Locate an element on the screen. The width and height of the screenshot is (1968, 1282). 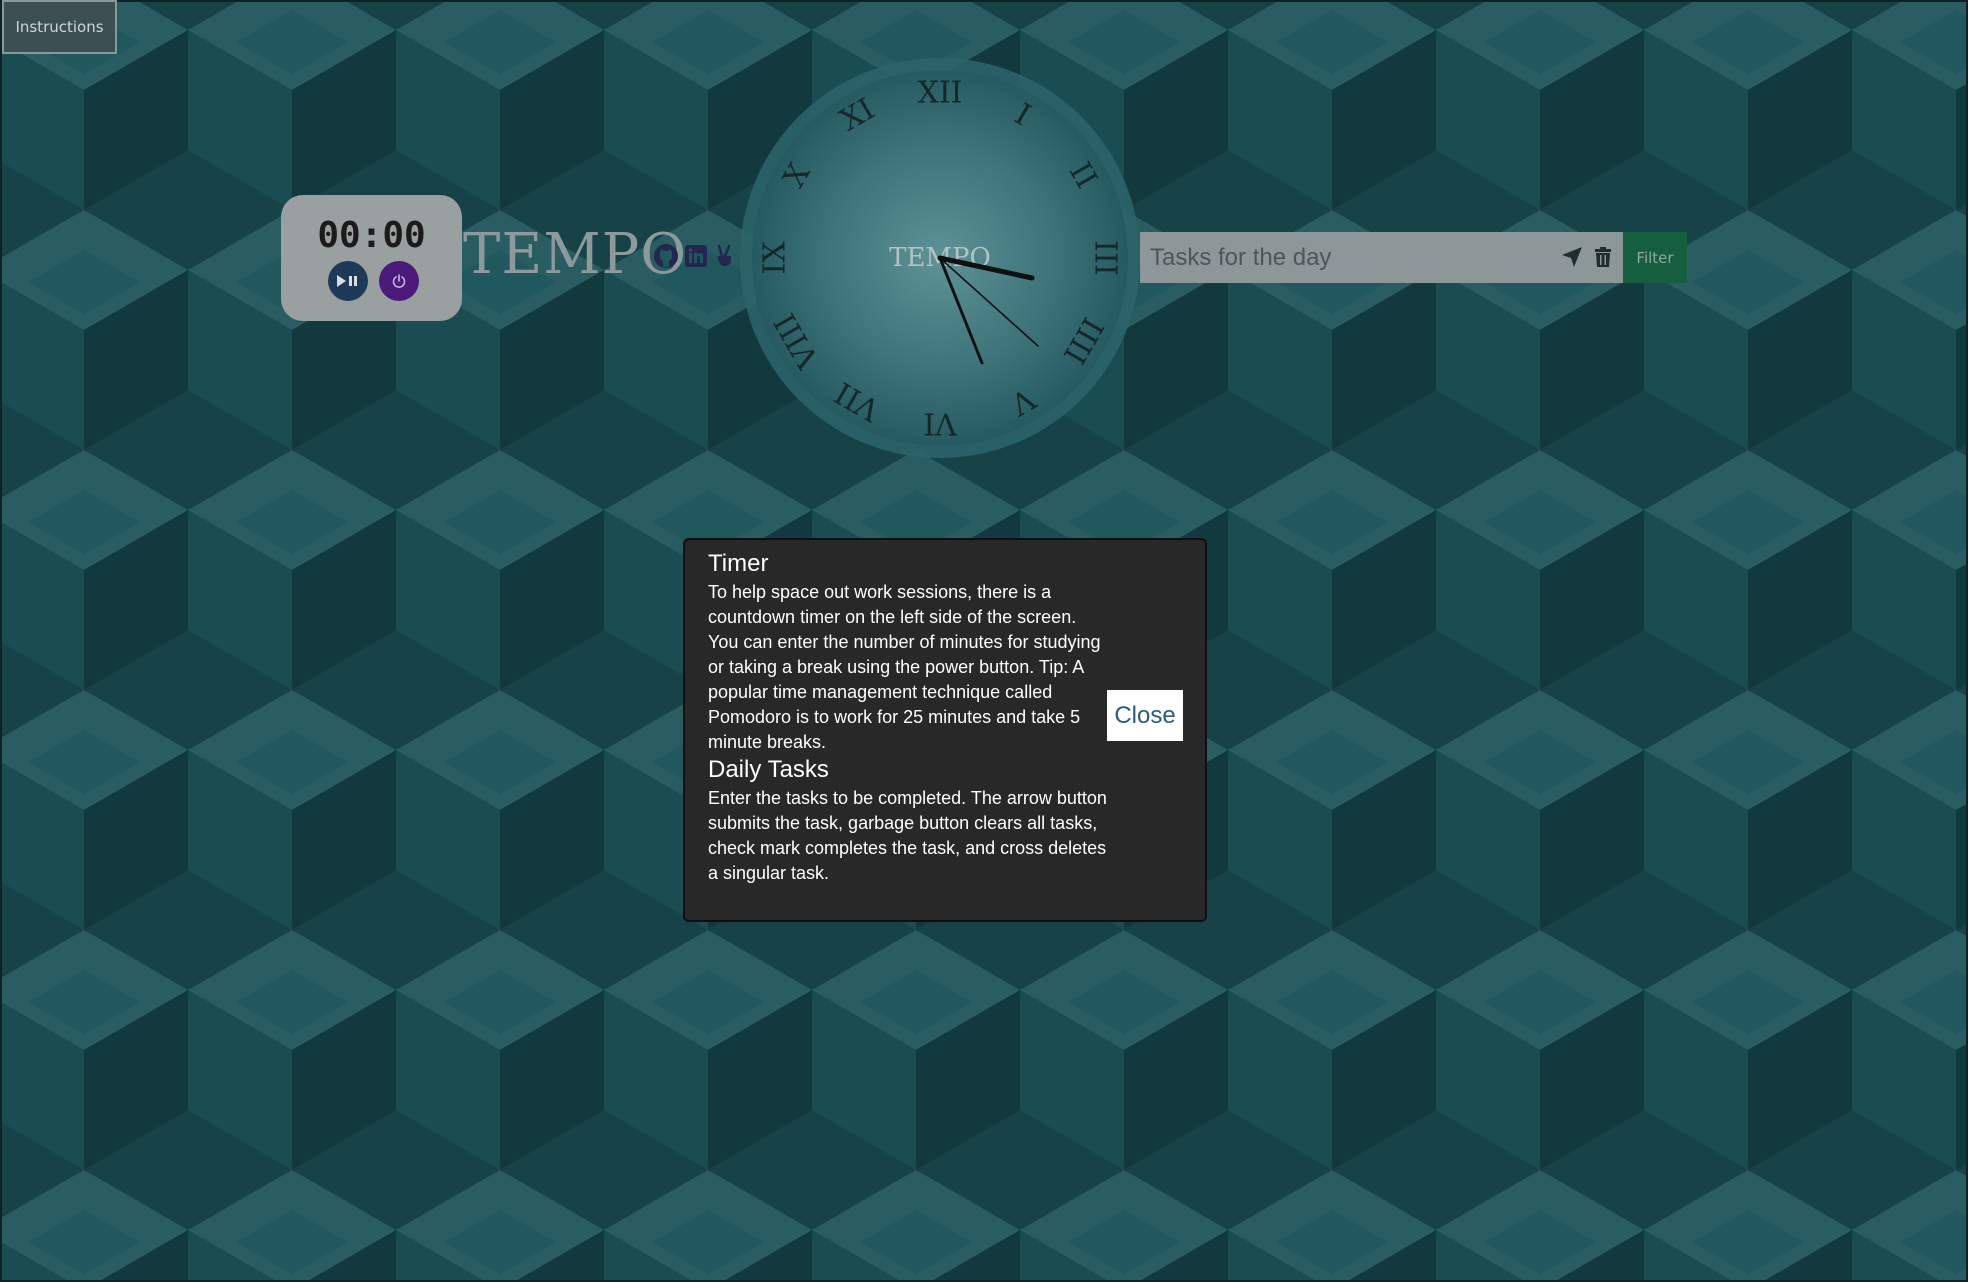
trash-icon is located at coordinates (1603, 257).